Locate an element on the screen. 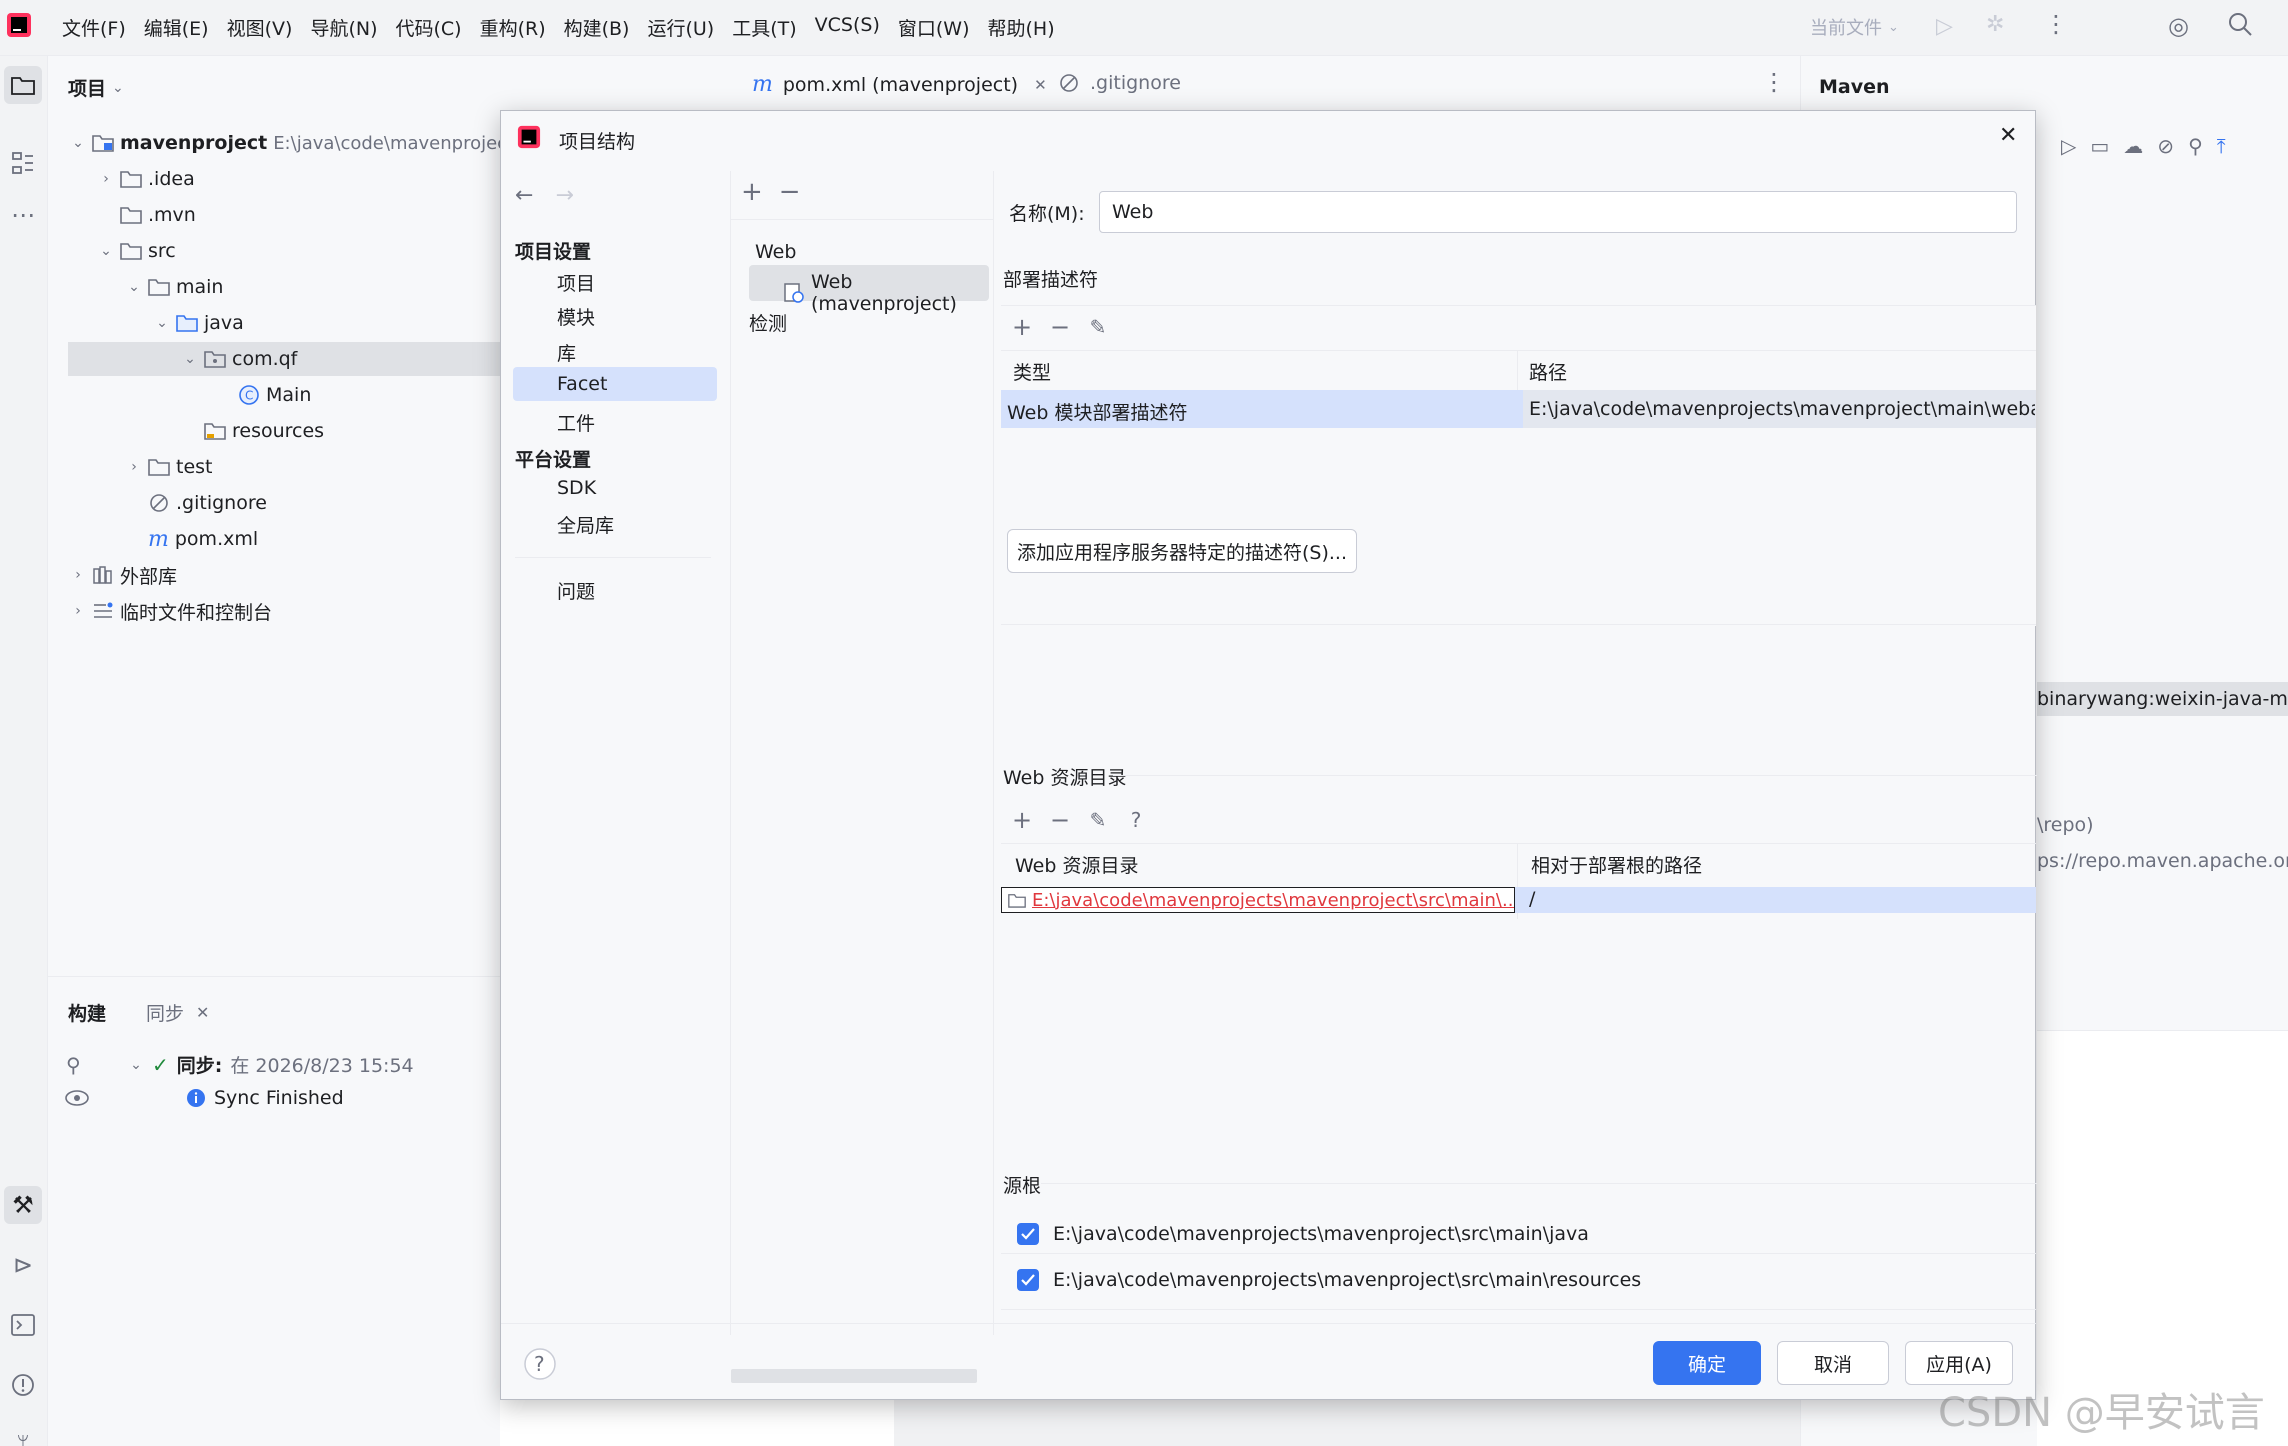 Image resolution: width=2288 pixels, height=1446 pixels. nav-facets: Facet is located at coordinates (582, 384).